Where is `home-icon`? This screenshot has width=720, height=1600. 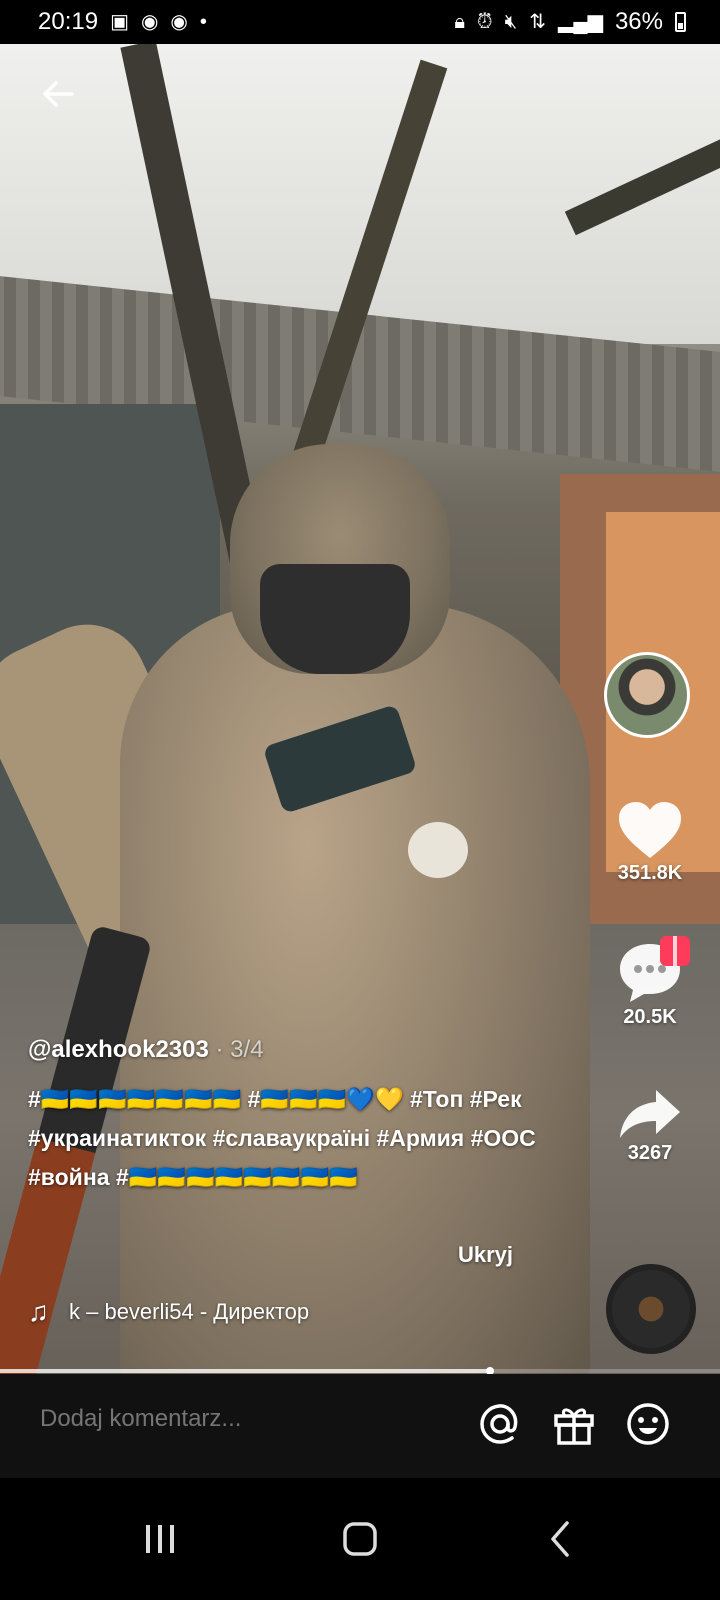 home-icon is located at coordinates (360, 1539).